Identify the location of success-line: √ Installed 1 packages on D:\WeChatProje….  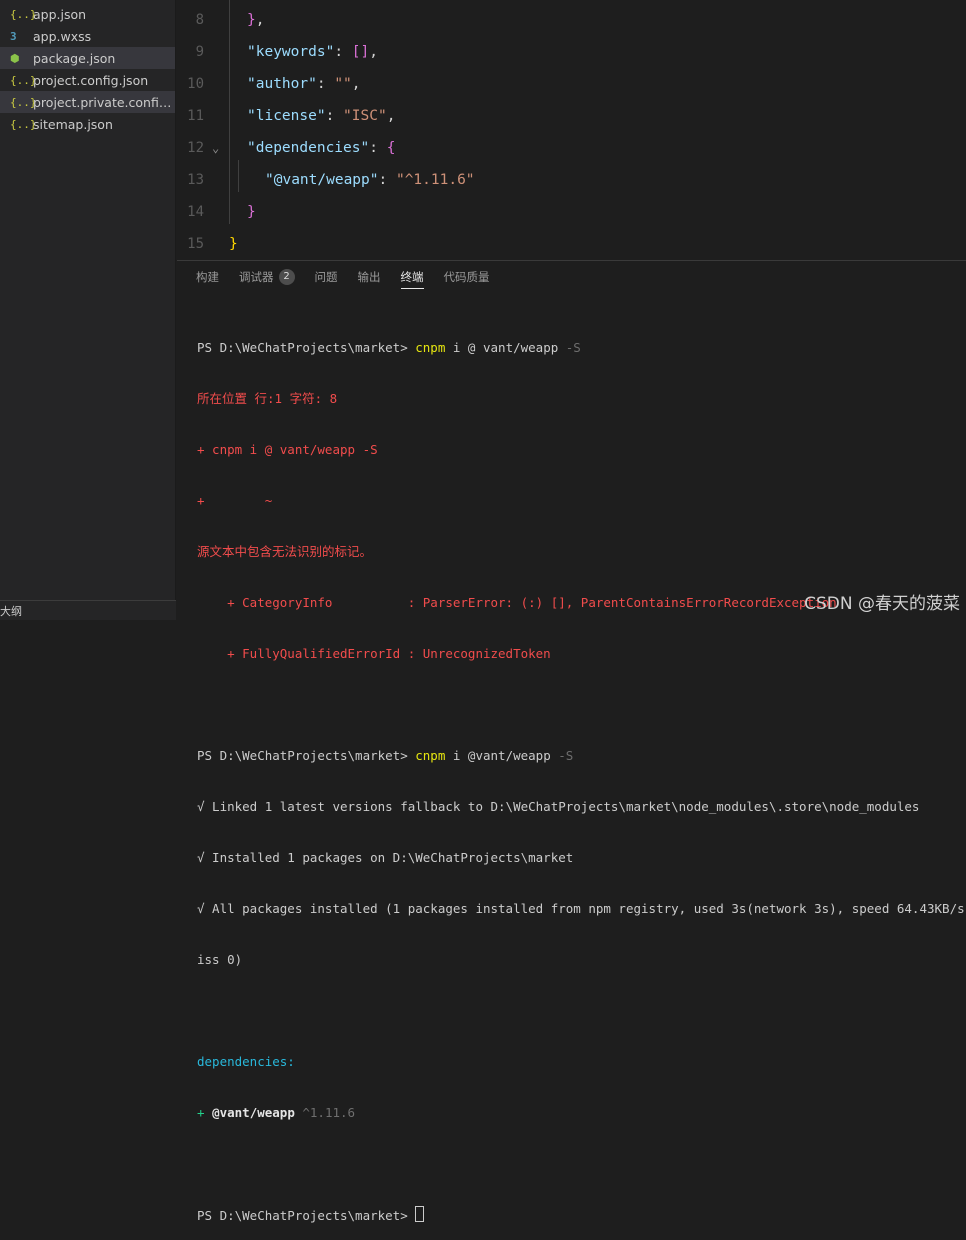
(385, 857).